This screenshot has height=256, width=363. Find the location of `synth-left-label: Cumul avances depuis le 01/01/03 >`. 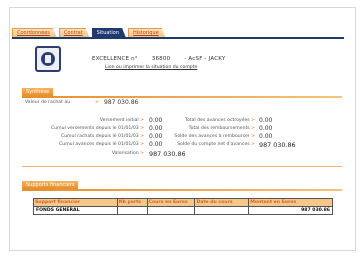

synth-left-label: Cumul avances depuis le 01/01/03 > is located at coordinates (101, 144).